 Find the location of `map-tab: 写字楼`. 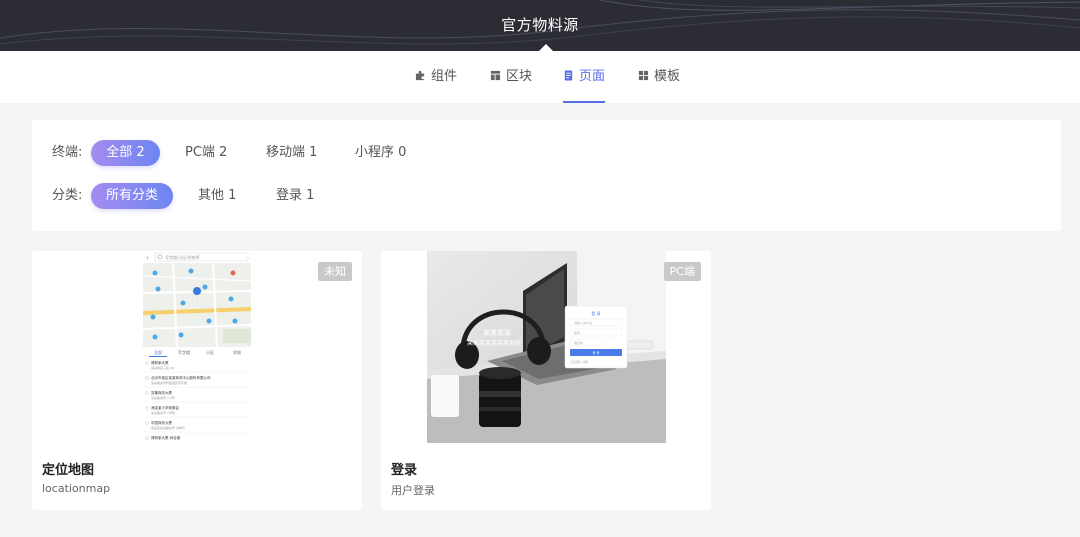

map-tab: 写字楼 is located at coordinates (184, 352).